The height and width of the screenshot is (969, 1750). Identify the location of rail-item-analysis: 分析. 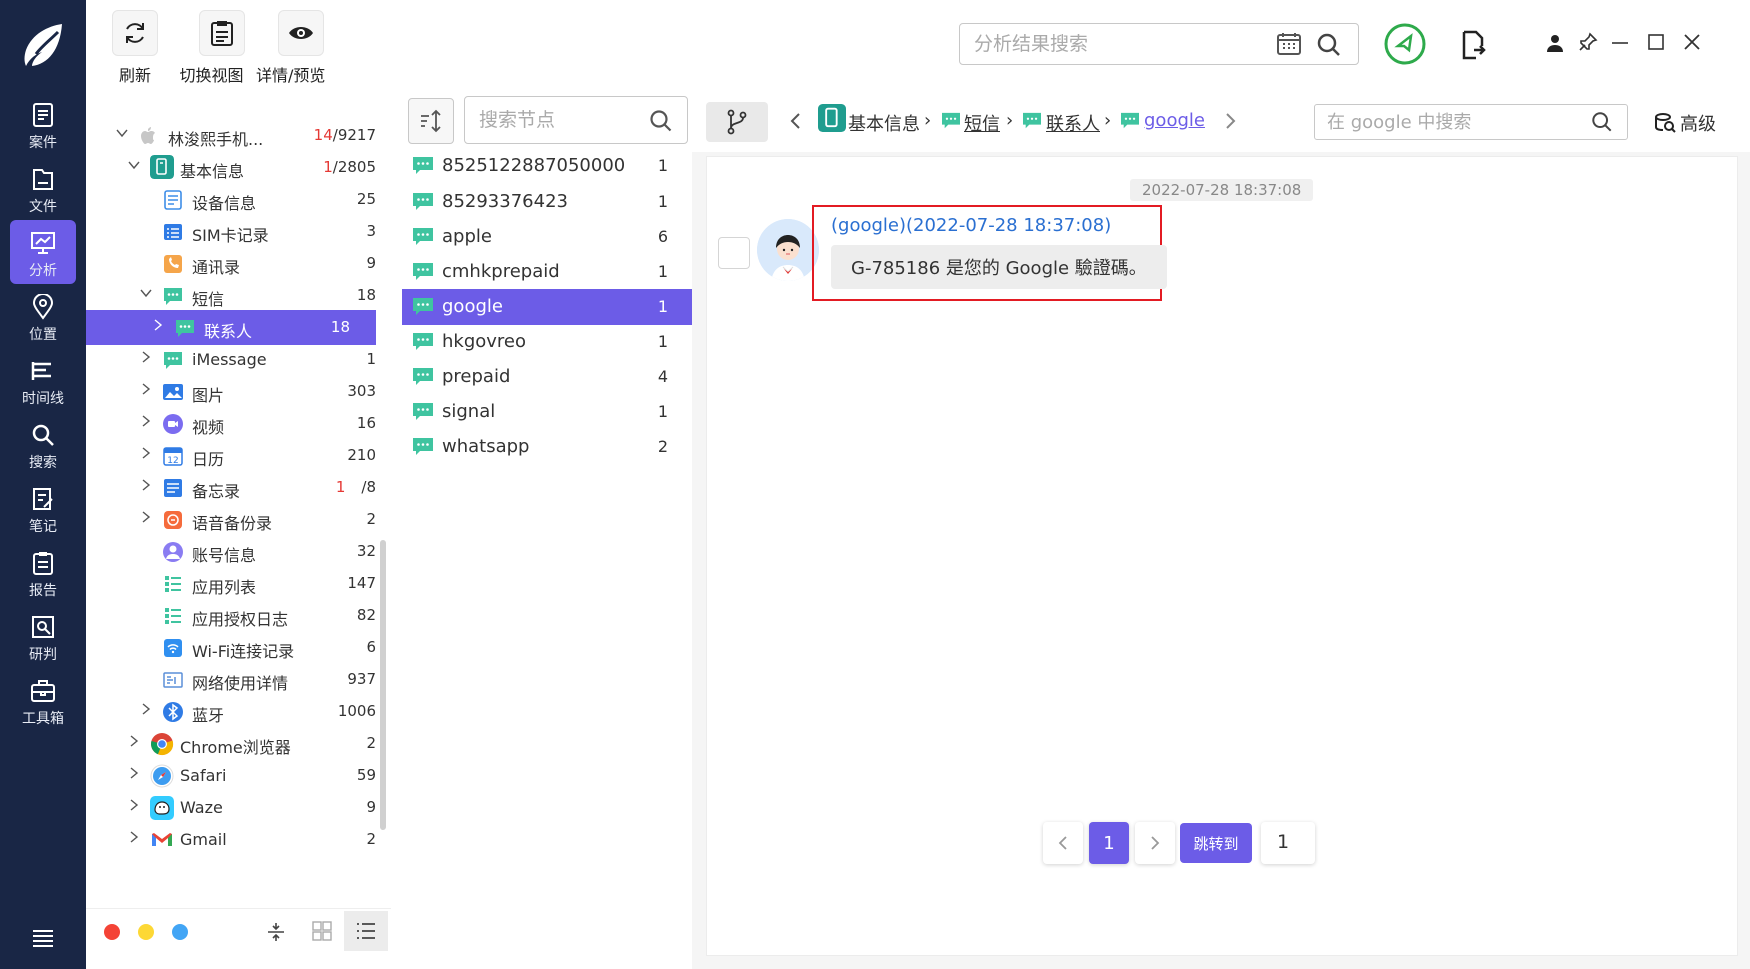
(43, 252).